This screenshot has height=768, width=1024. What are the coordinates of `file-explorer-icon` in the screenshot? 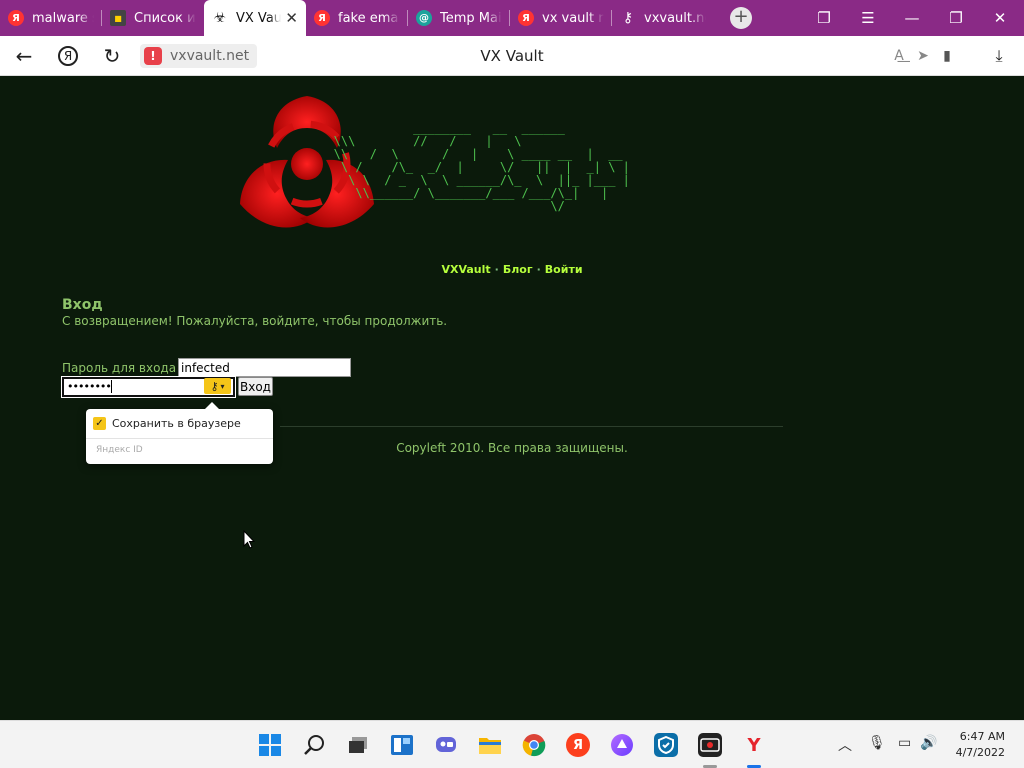 It's located at (490, 745).